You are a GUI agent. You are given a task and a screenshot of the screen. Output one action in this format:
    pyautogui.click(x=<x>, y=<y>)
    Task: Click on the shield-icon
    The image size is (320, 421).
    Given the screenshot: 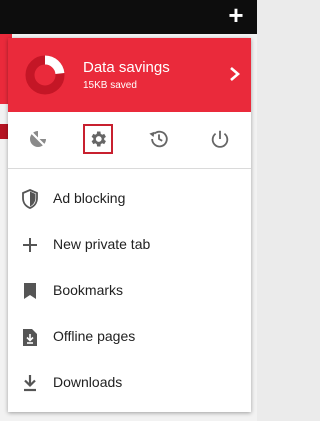 What is the action you would take?
    pyautogui.click(x=30, y=199)
    